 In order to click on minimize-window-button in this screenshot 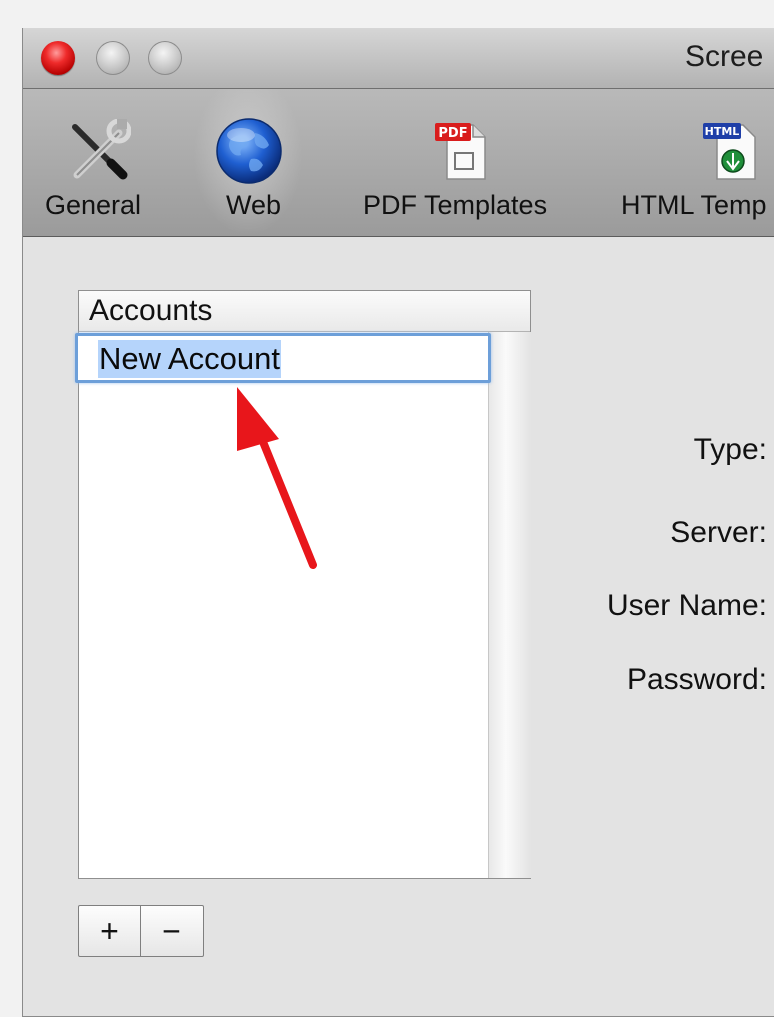, I will do `click(113, 58)`.